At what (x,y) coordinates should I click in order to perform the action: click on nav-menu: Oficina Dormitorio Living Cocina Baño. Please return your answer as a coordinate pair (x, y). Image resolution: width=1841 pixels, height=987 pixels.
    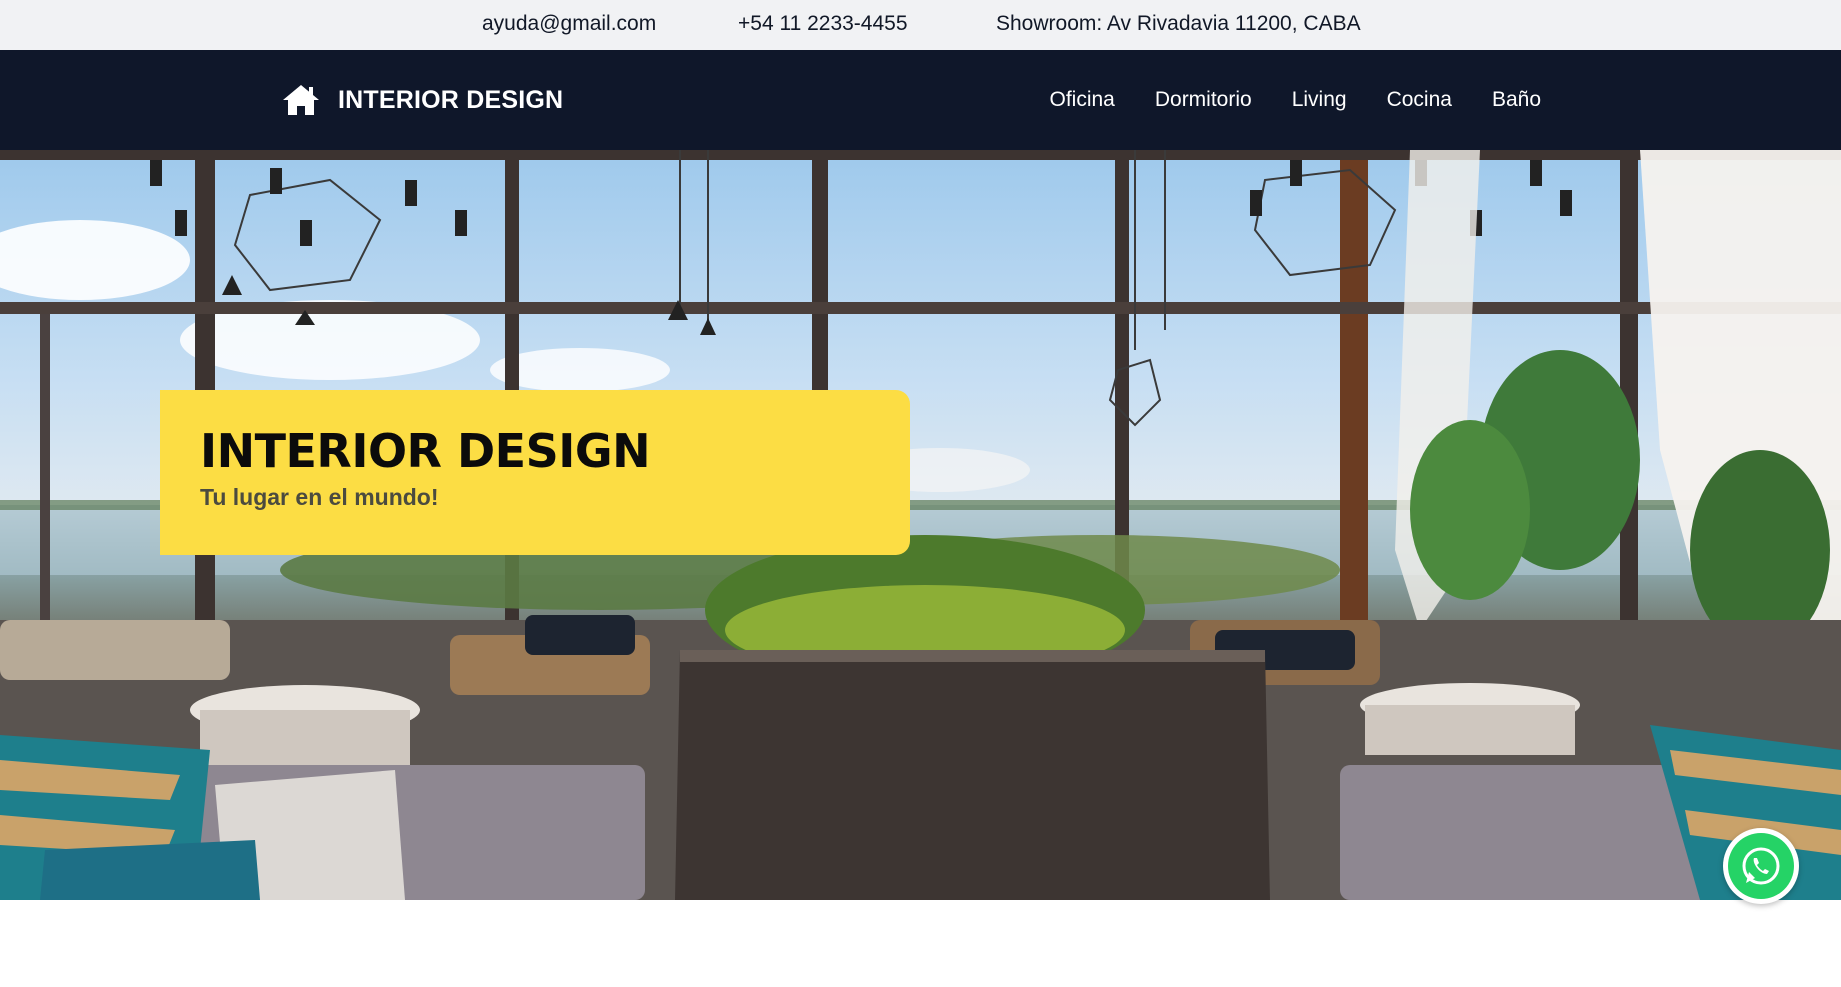
    Looking at the image, I should click on (1295, 100).